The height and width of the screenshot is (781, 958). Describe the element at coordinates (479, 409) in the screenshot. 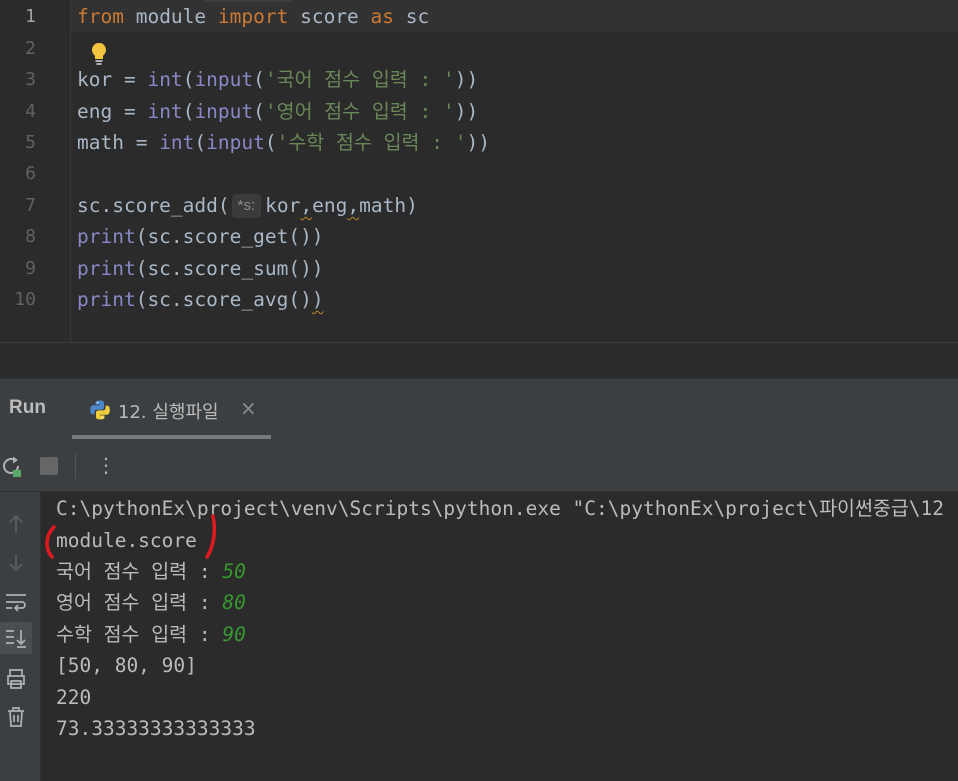

I see `run-tool-window-header: Run 12. 실행파일 ×` at that location.